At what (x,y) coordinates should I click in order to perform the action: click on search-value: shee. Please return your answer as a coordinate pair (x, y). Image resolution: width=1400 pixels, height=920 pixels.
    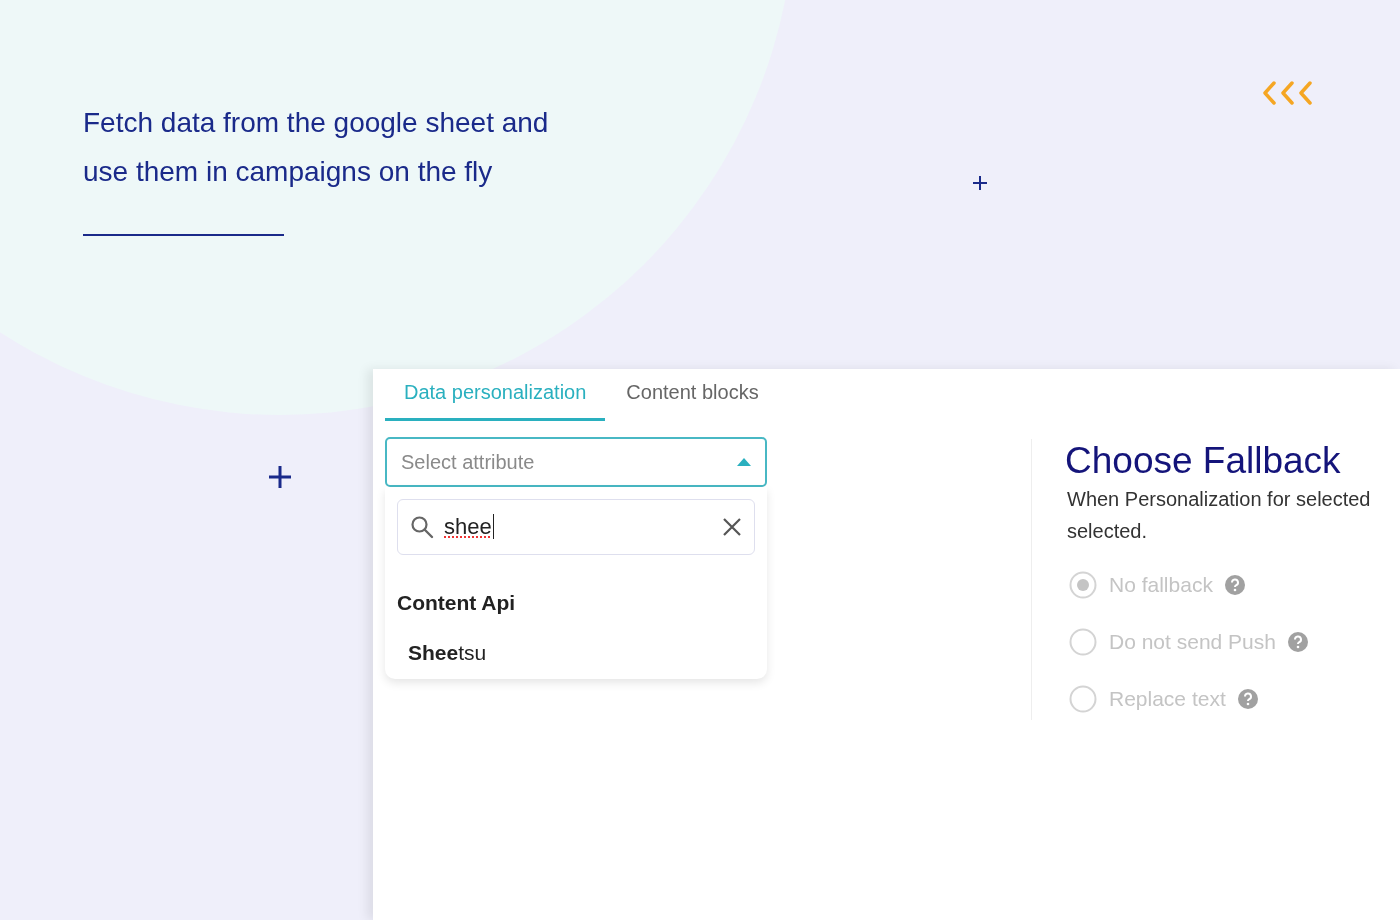
    Looking at the image, I should click on (469, 526).